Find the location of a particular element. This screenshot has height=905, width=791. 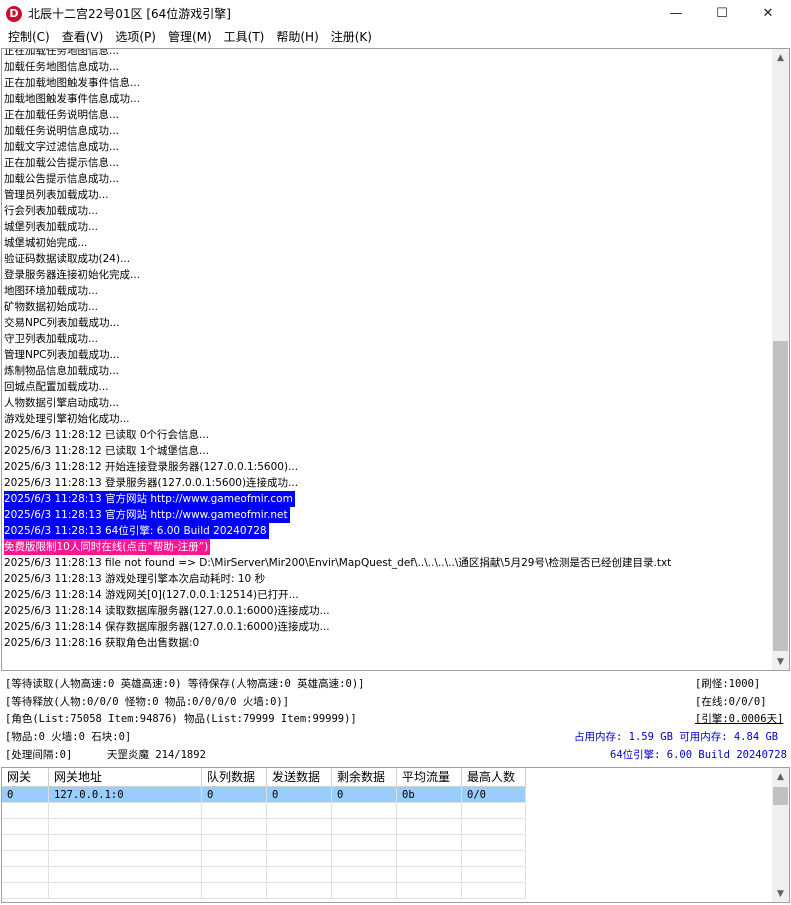

status-monster-refresh: [刷怪:1000] is located at coordinates (728, 684).